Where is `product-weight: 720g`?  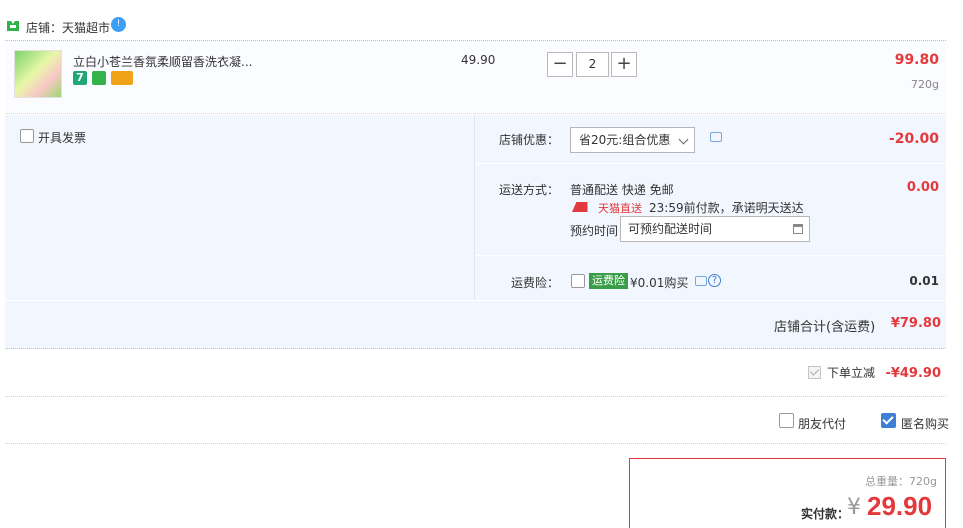
product-weight: 720g is located at coordinates (925, 84).